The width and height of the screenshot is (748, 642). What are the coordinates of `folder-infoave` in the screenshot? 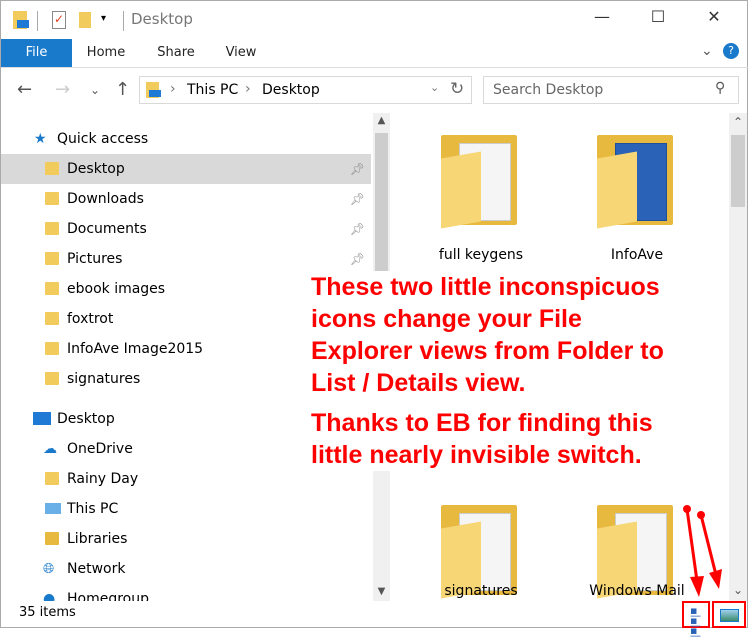 It's located at (635, 182).